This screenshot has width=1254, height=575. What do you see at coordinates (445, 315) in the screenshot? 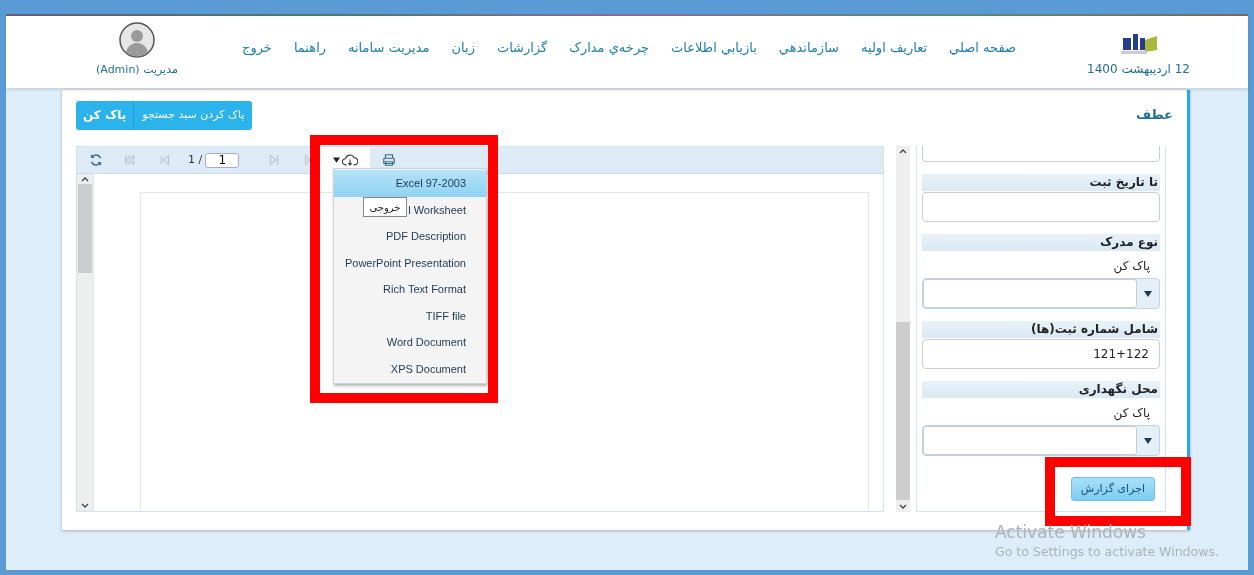
I see `menu-item: TIFF file` at bounding box center [445, 315].